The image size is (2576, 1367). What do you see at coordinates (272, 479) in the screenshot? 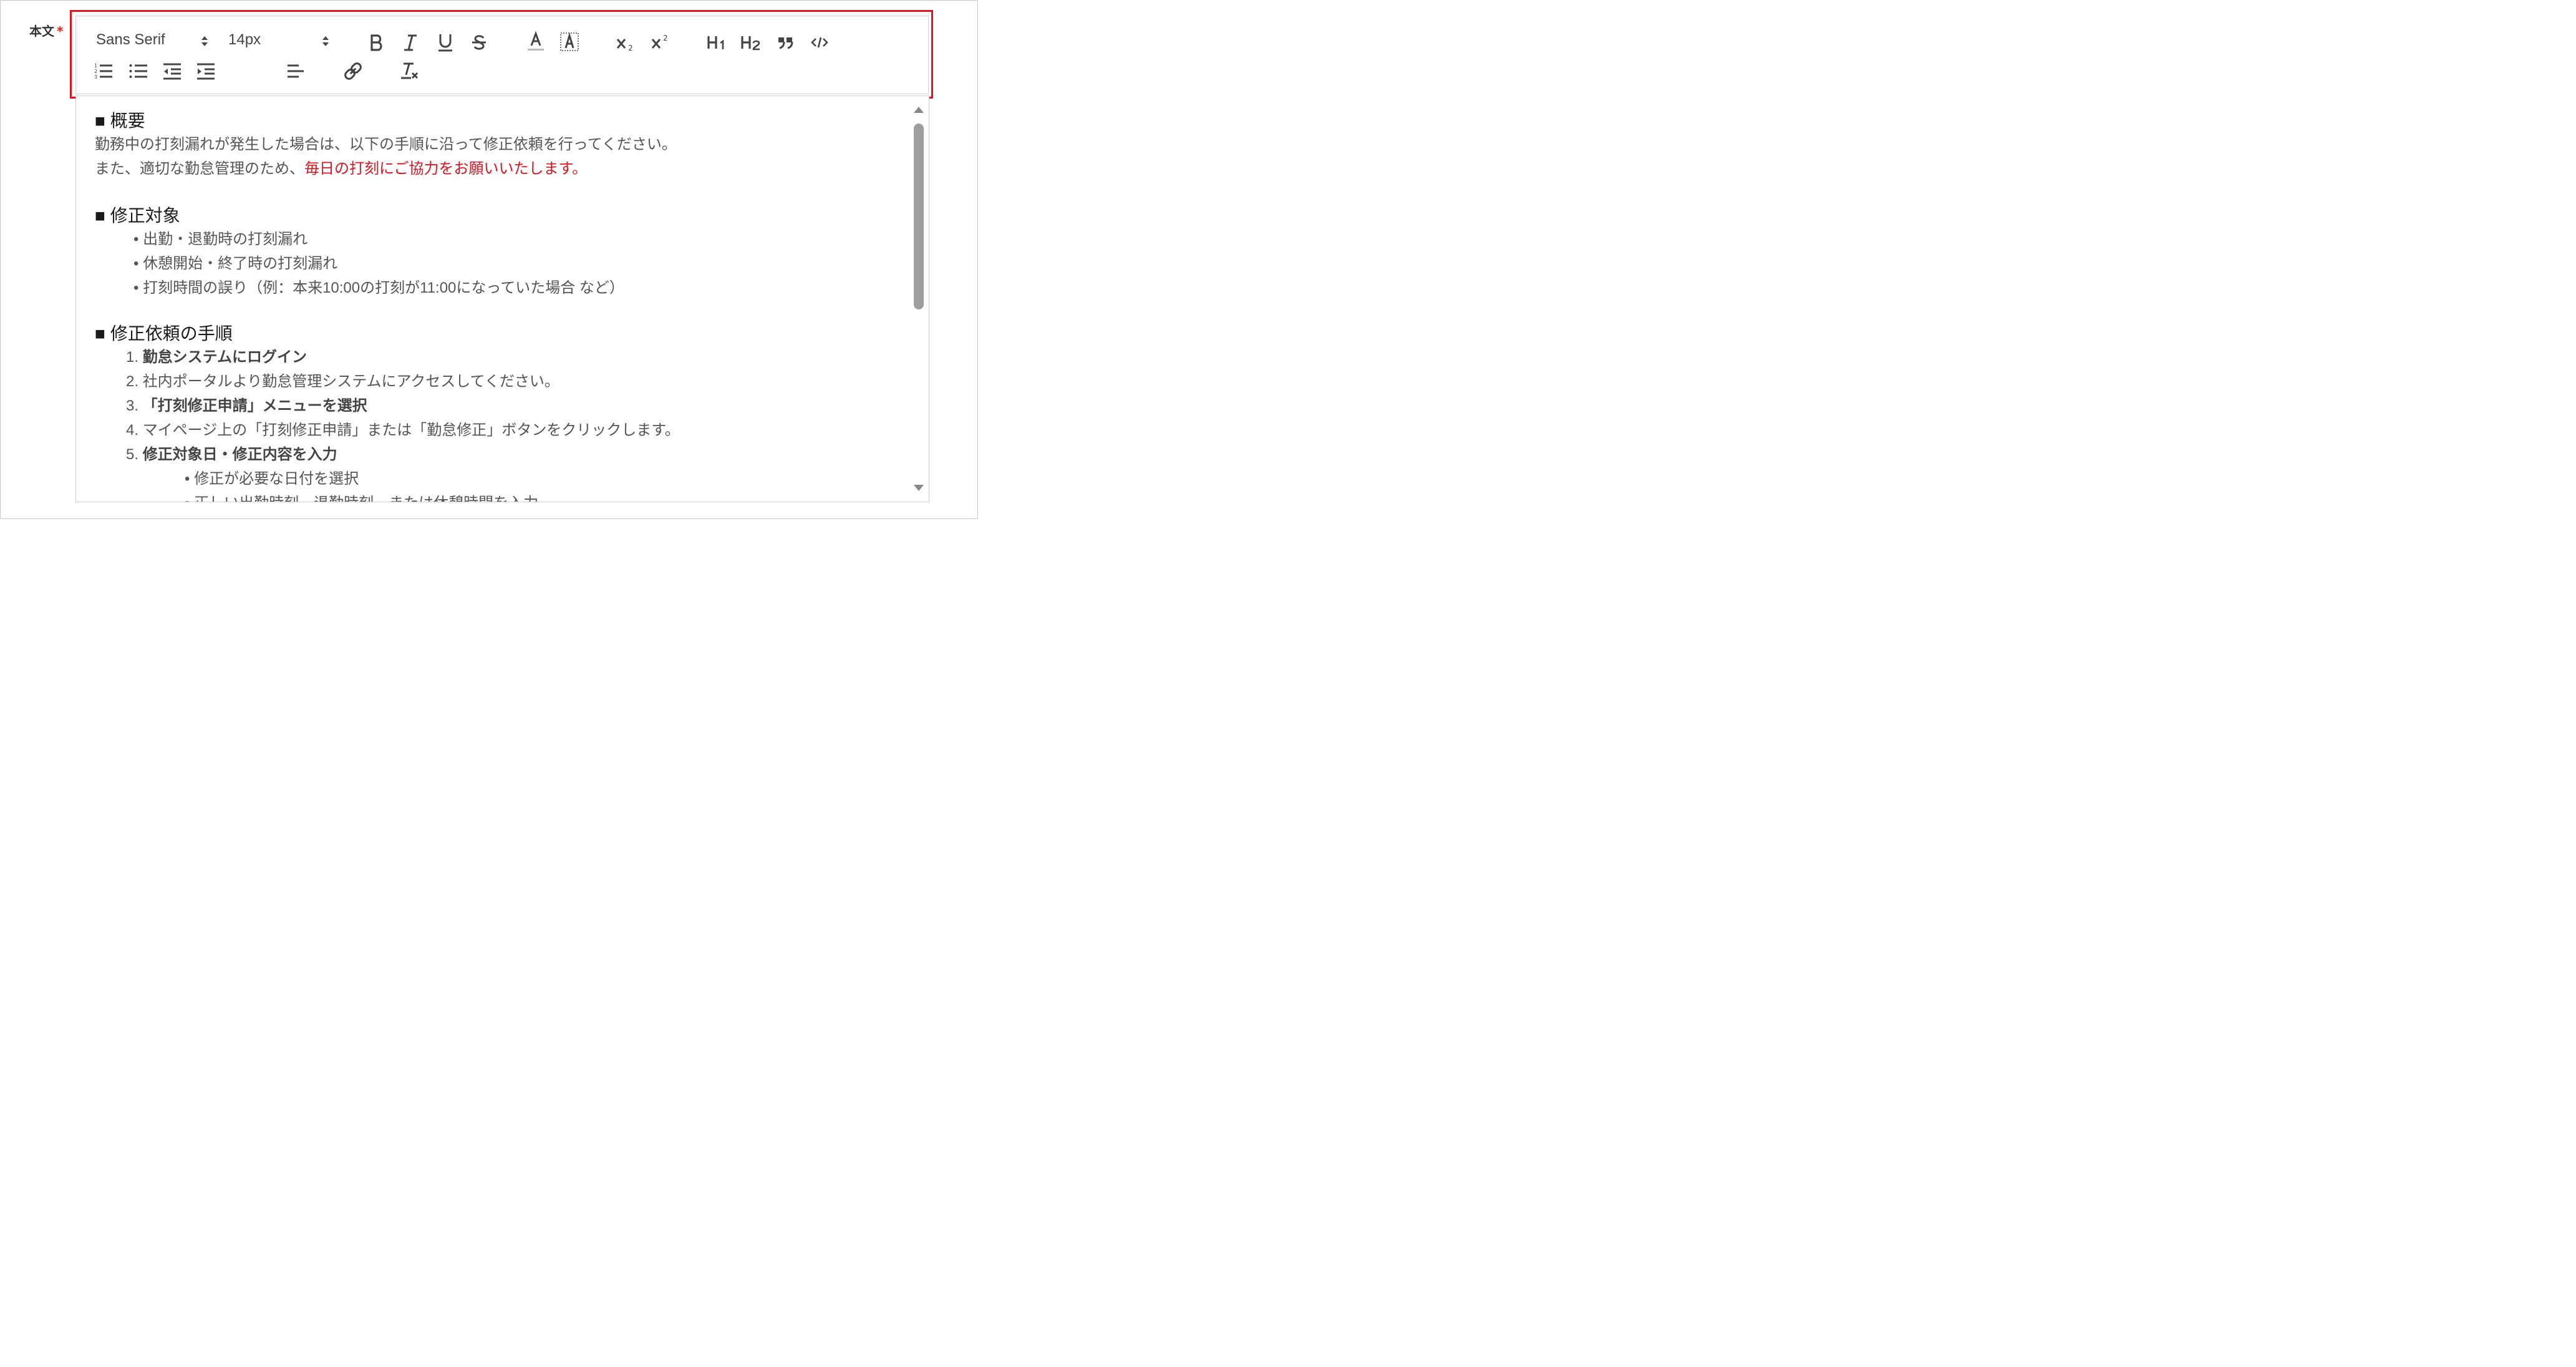
I see `list-item: • 修正が必要な日付を選択` at bounding box center [272, 479].